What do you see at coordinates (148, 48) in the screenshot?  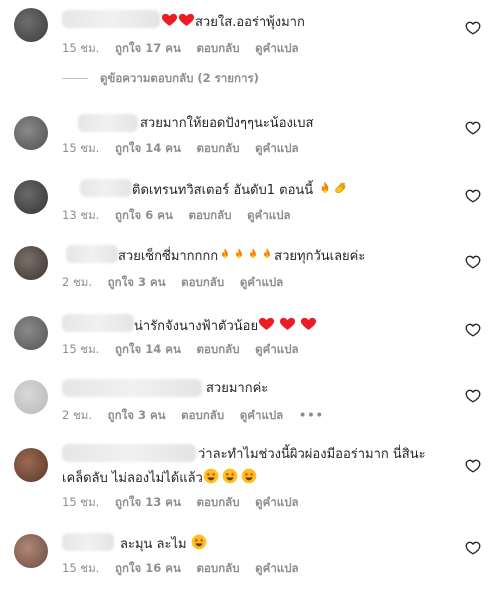 I see `like-count: ถูกใจ 17 คน` at bounding box center [148, 48].